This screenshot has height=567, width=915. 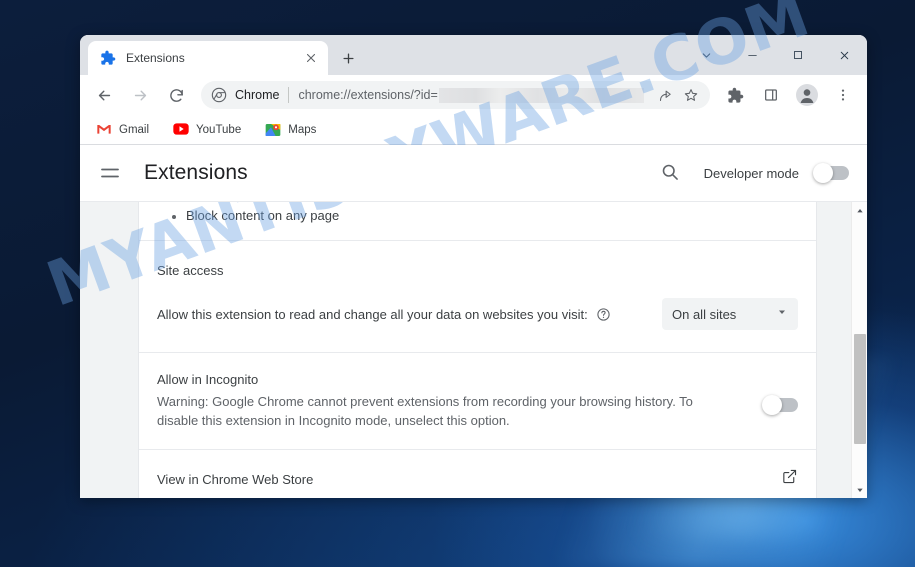 I want to click on omnibox-url-text: chrome://extensions/?id=, so click(x=368, y=95).